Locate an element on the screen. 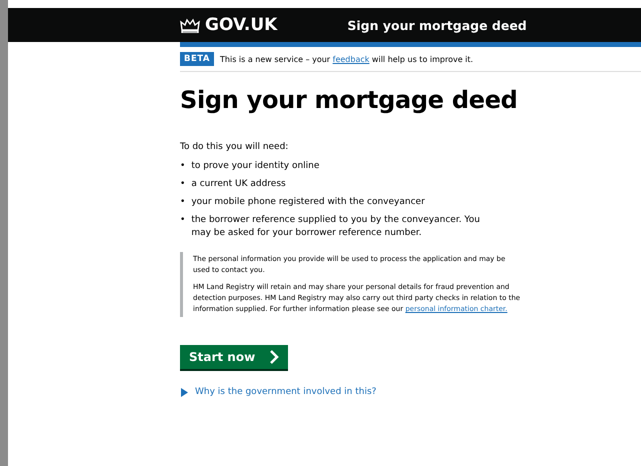  start-button: Start now is located at coordinates (234, 357).